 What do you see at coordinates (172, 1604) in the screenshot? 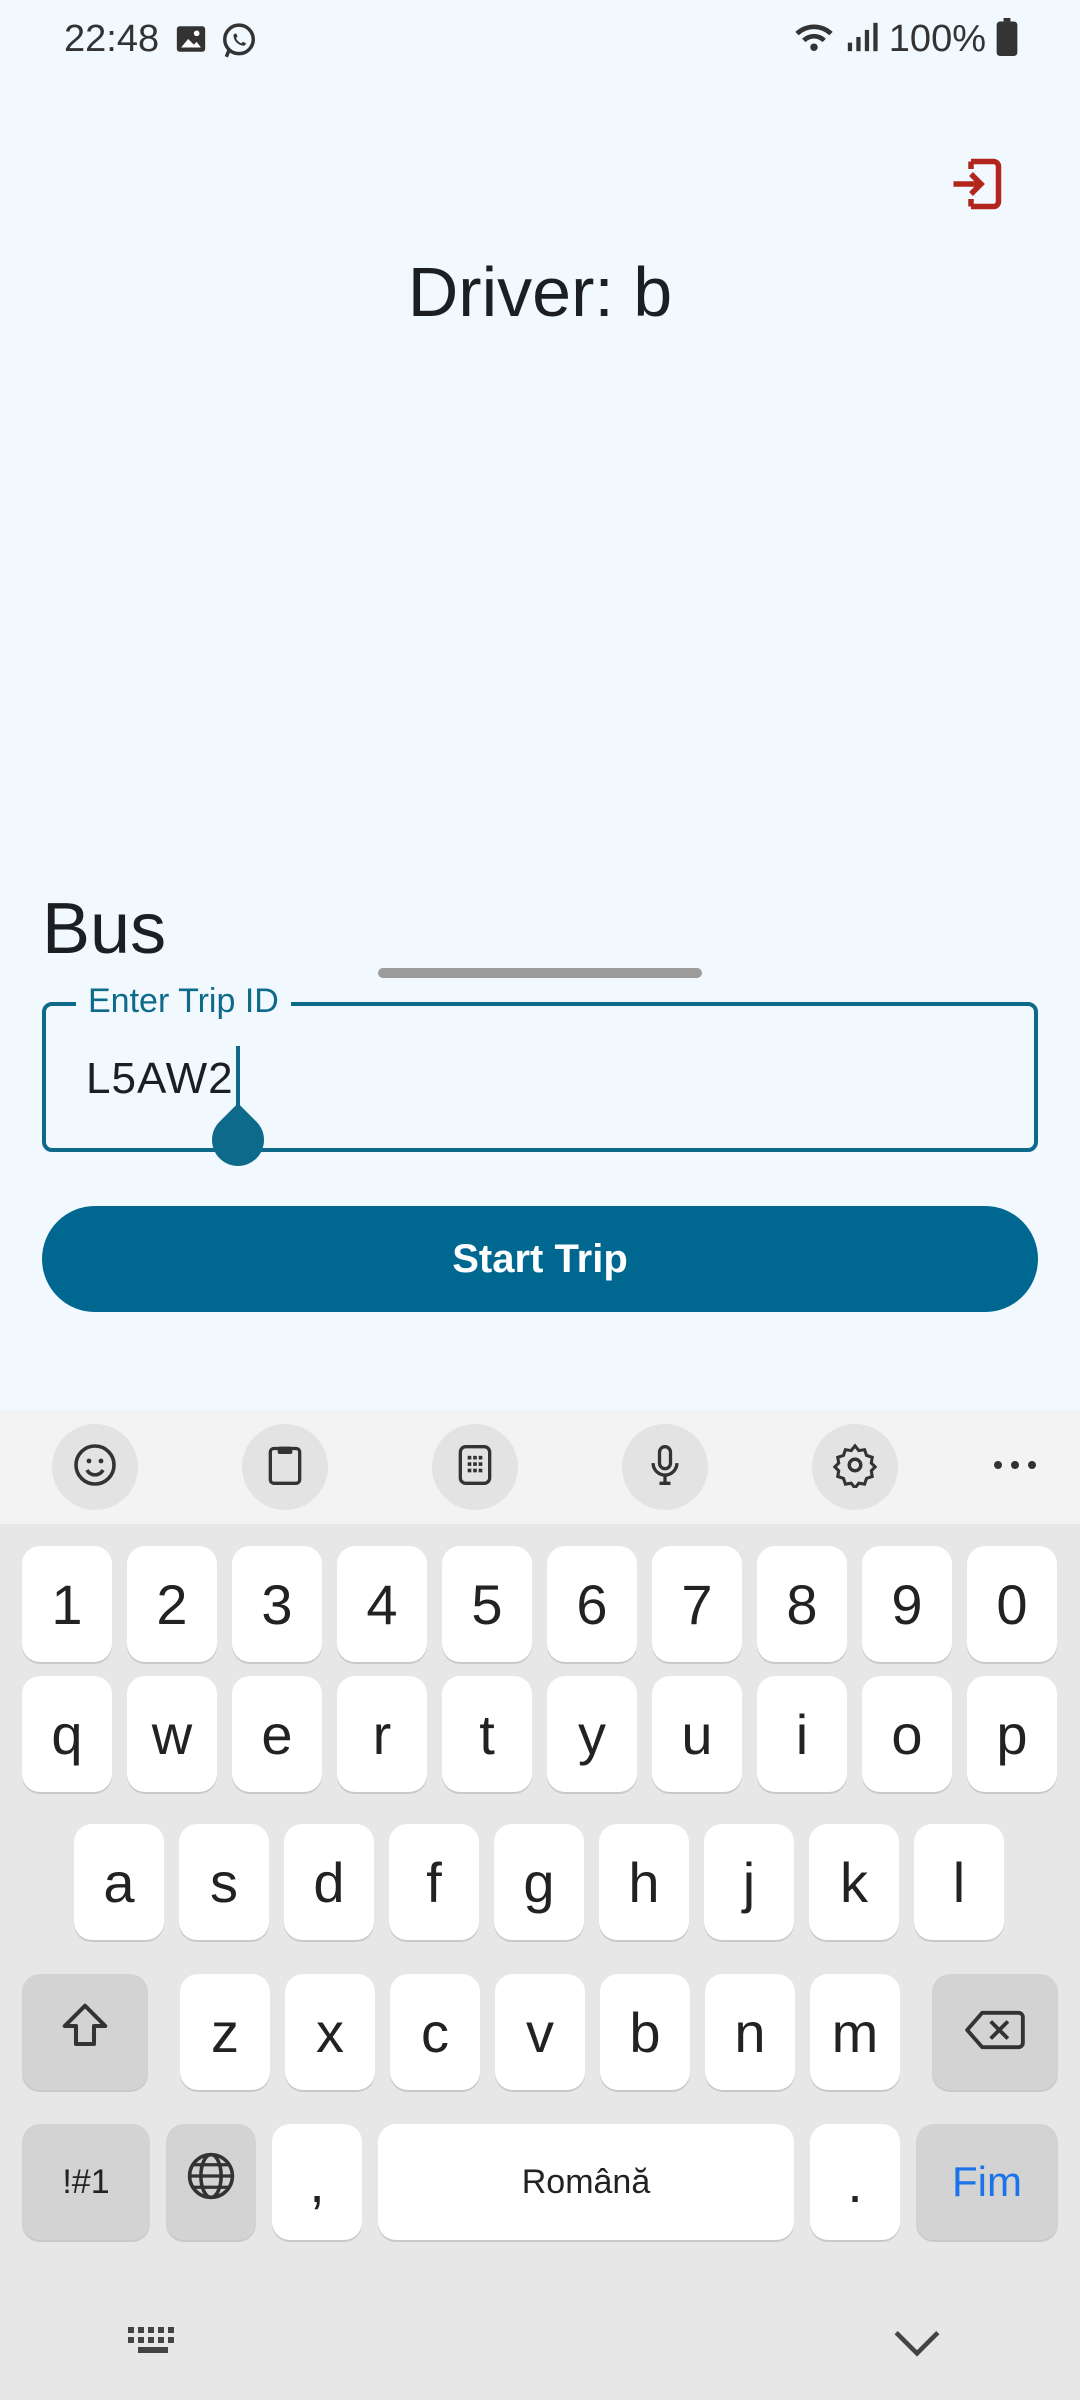
I see `key-2: 2` at bounding box center [172, 1604].